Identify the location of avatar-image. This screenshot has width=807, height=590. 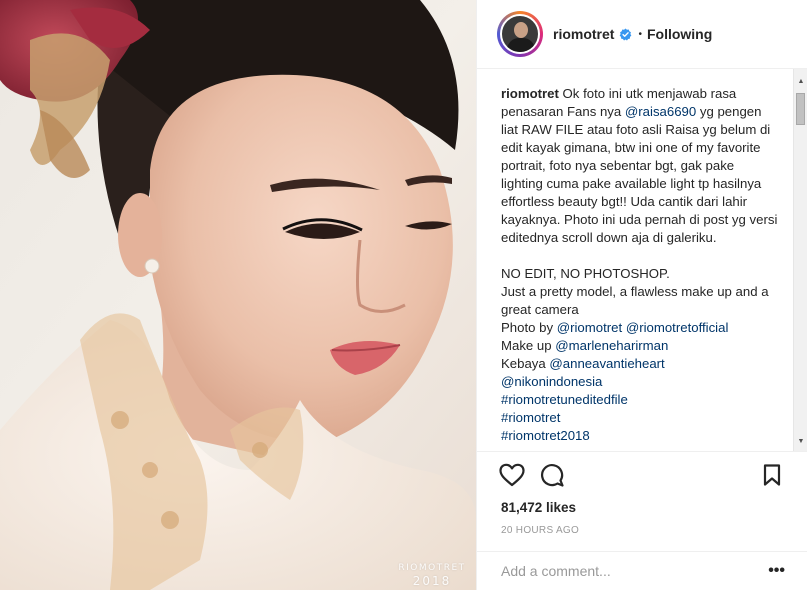
(520, 34).